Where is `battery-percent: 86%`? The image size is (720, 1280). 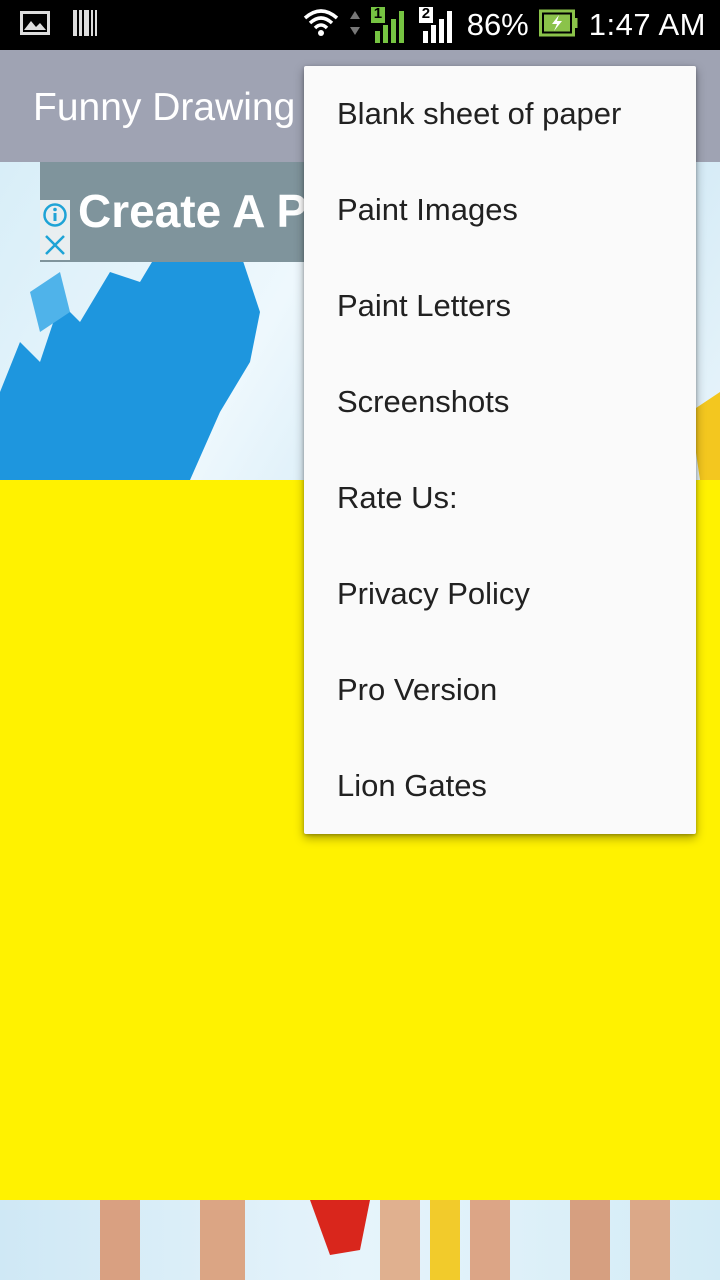
battery-percent: 86% is located at coordinates (497, 24).